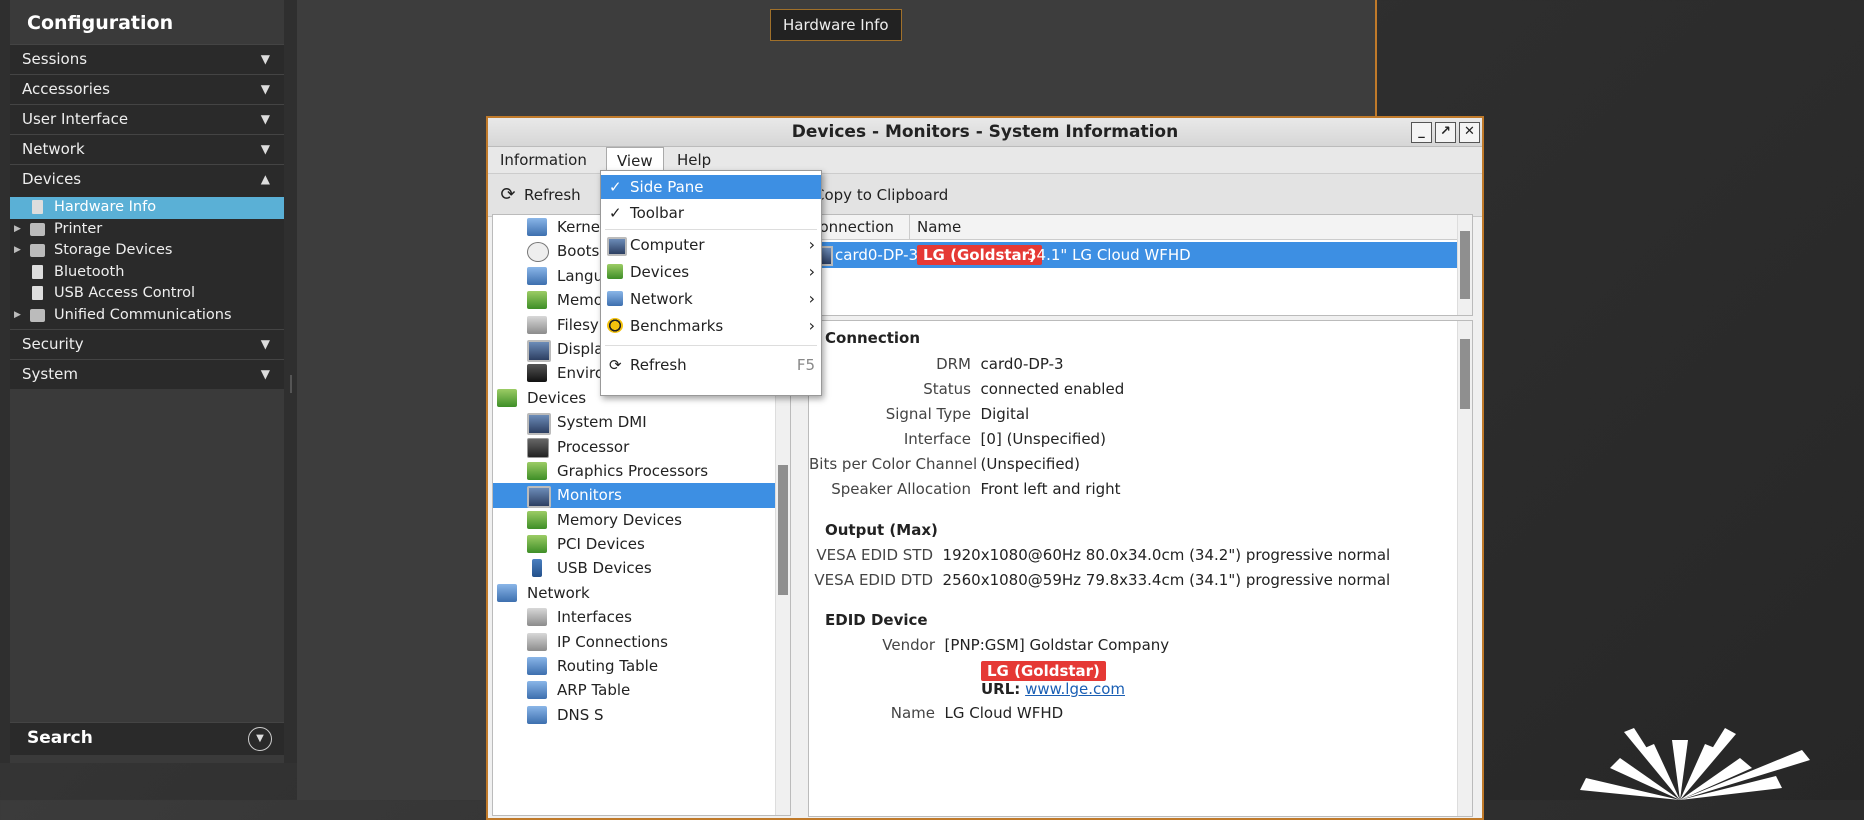 This screenshot has height=820, width=1864. What do you see at coordinates (711, 245) in the screenshot?
I see `menu-item-computer: Computer ›` at bounding box center [711, 245].